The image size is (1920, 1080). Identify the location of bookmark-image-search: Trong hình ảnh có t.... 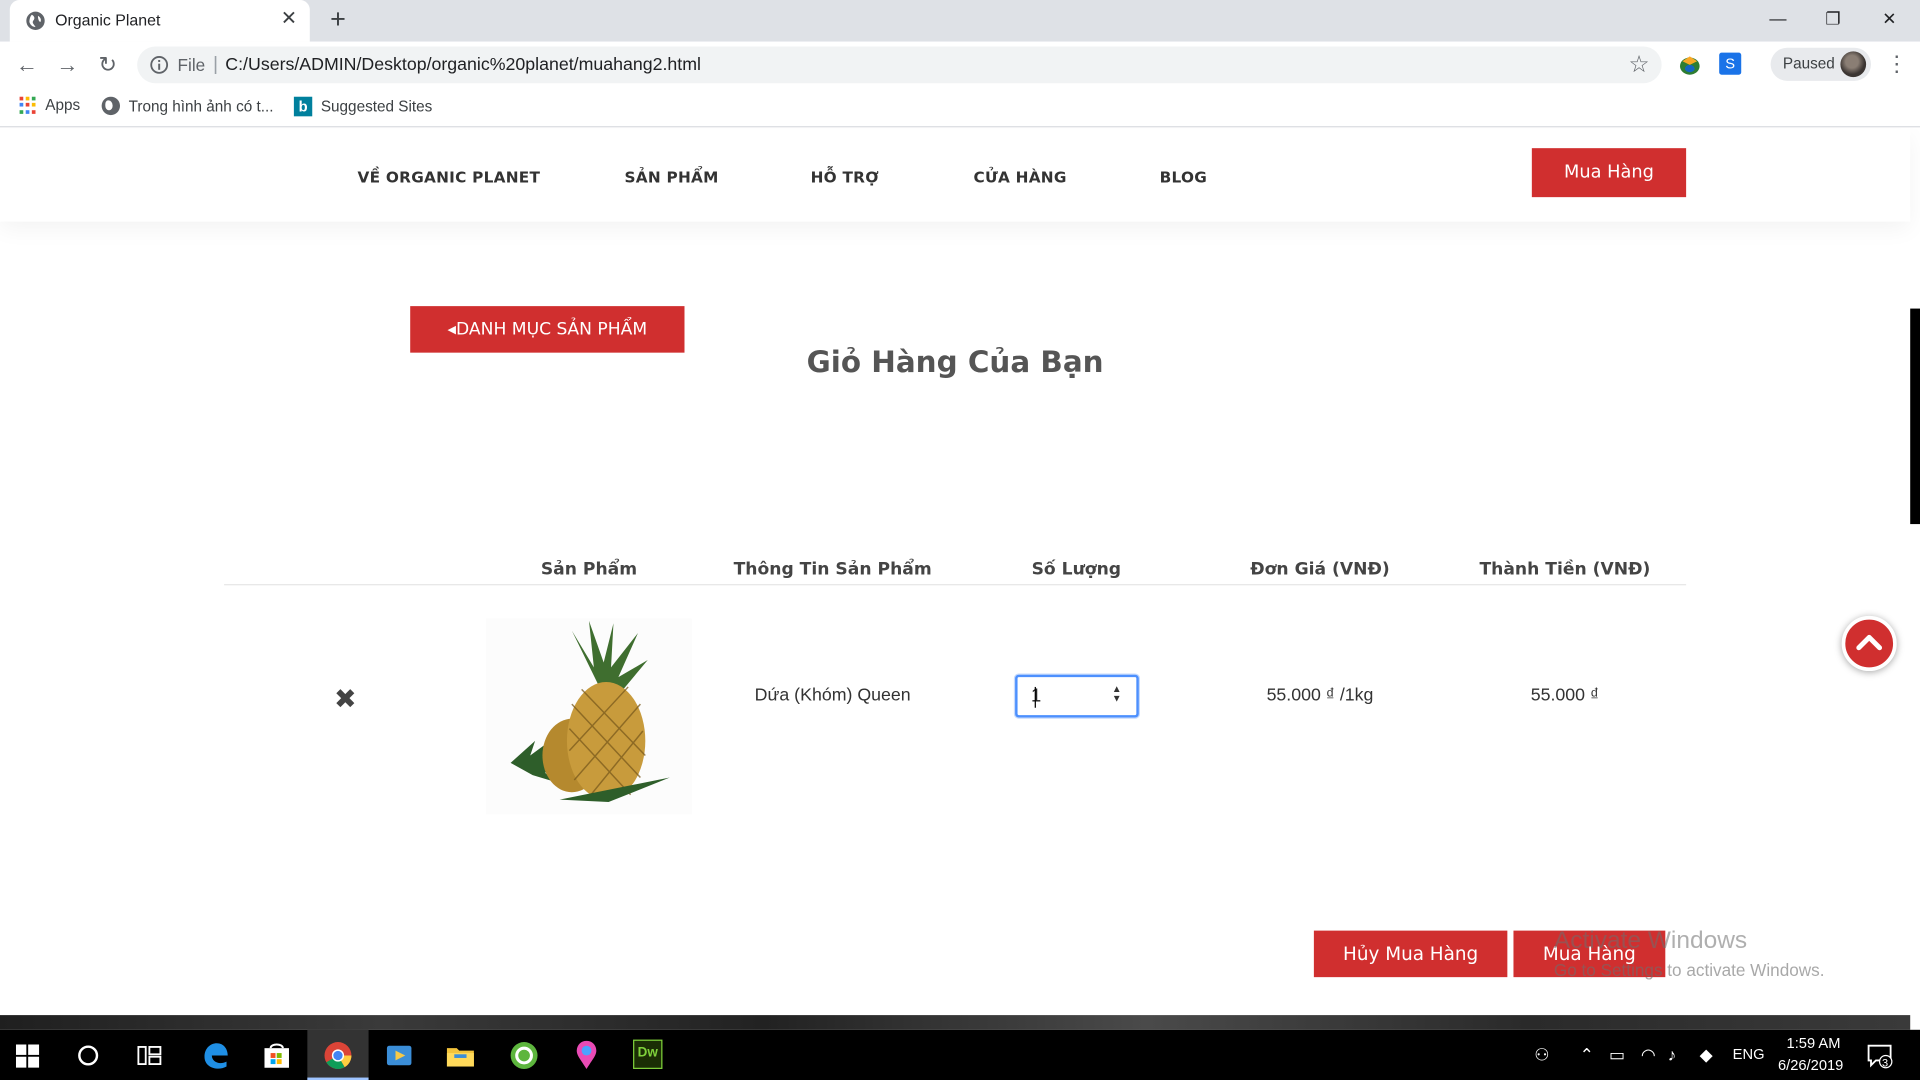
(187, 106).